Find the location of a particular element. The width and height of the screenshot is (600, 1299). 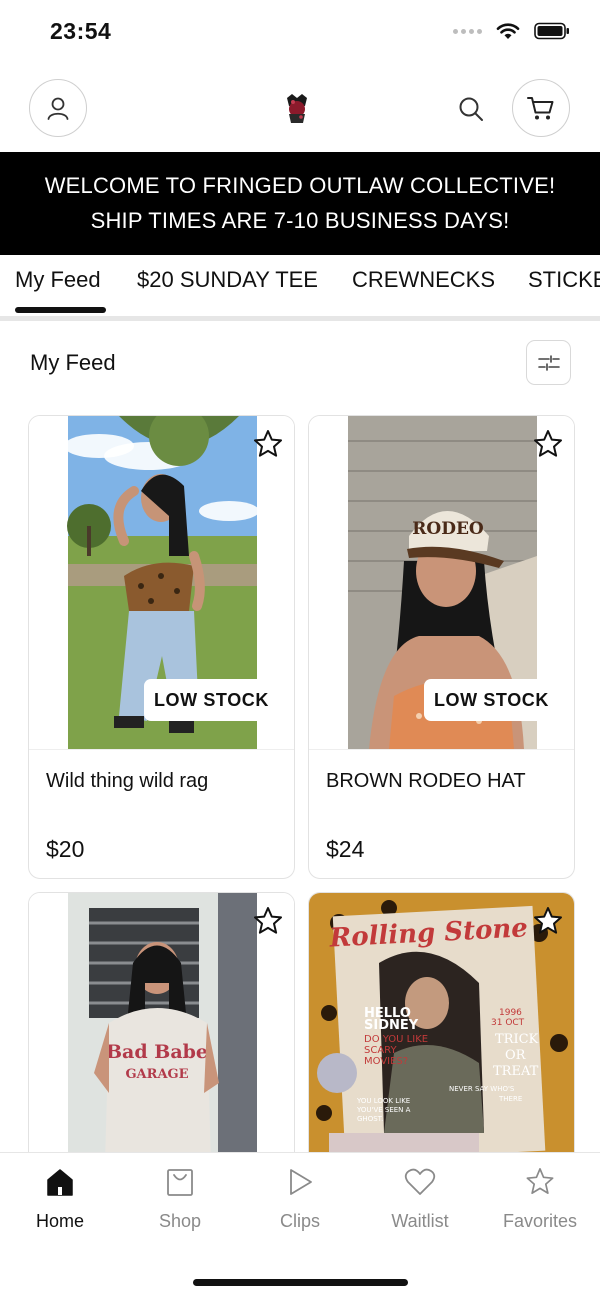

banner-line-1: WELCOME TO FRINGED OUTLAW COLLECTIVE! is located at coordinates (300, 185).